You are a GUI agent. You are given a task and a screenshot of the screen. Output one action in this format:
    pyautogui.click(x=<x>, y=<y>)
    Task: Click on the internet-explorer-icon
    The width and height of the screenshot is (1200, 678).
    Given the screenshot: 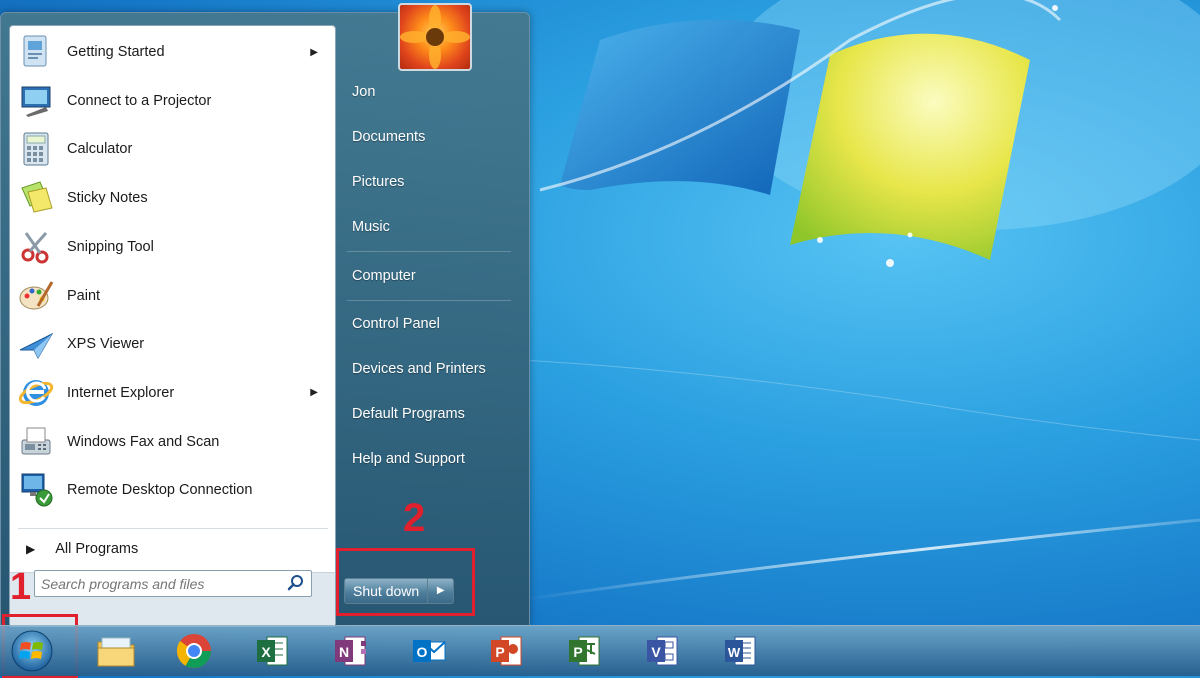 What is the action you would take?
    pyautogui.click(x=36, y=393)
    